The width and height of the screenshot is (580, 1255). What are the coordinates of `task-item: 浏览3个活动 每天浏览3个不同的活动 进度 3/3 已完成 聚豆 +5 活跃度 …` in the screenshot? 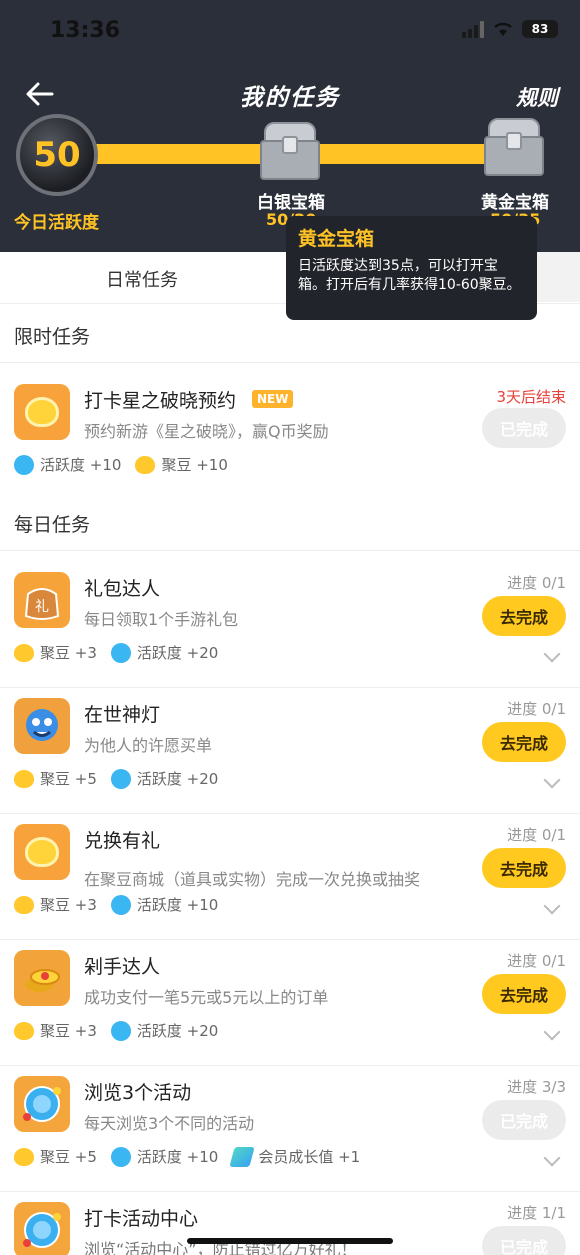 It's located at (290, 1129).